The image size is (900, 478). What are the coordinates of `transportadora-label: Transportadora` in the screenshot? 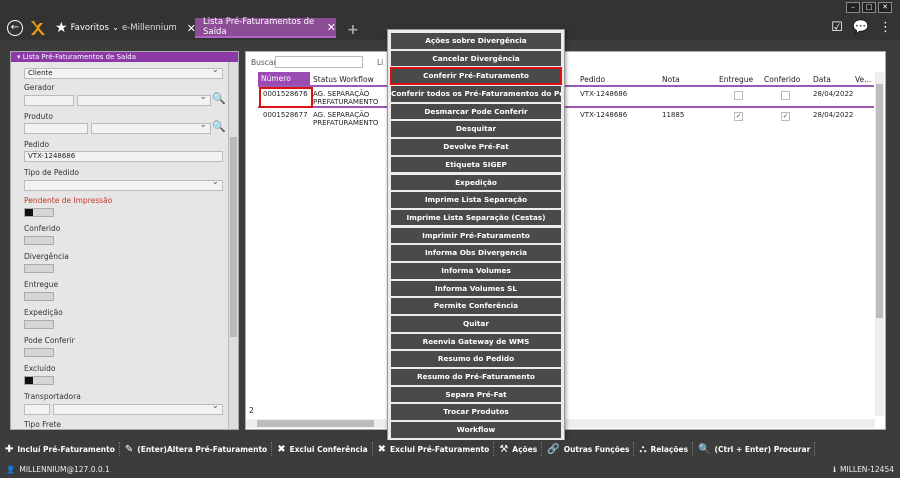 It's located at (52, 396).